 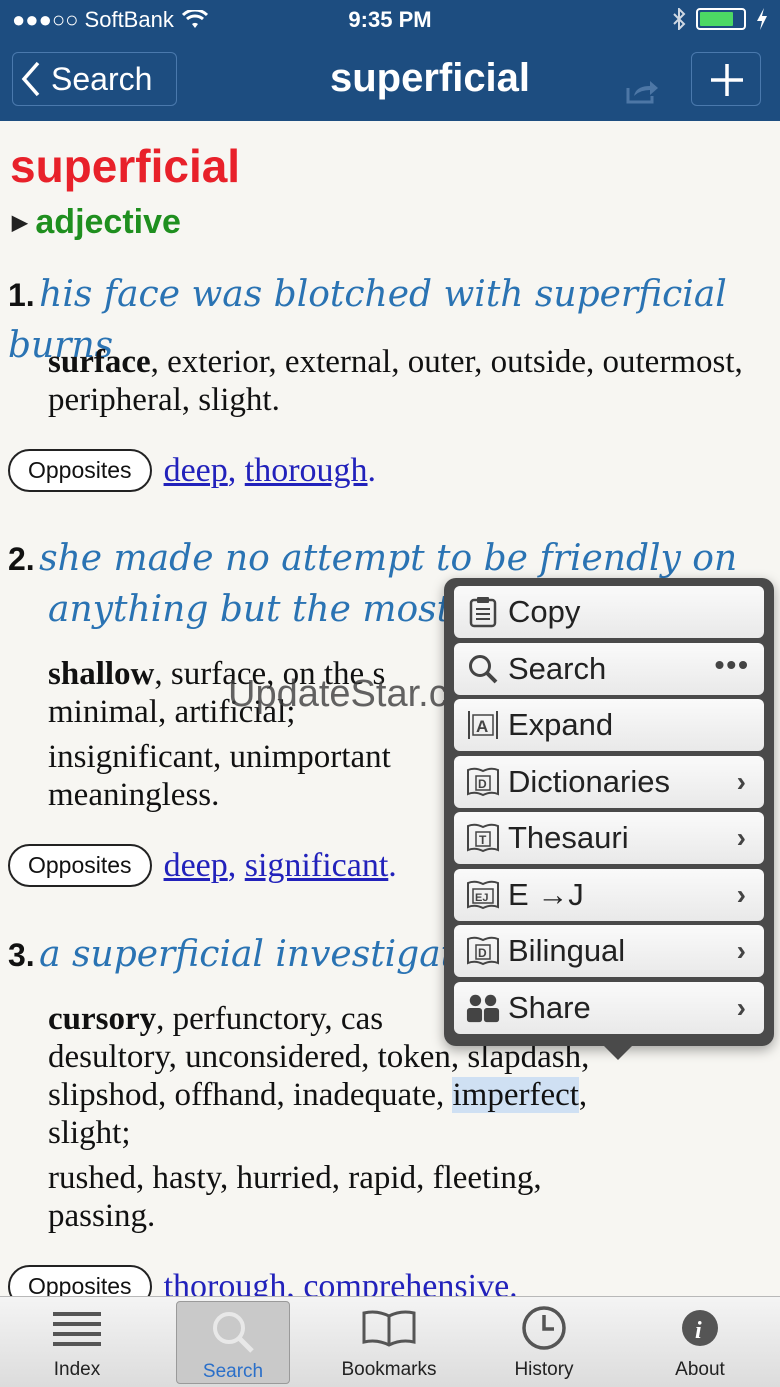 I want to click on tab-history: History, so click(x=544, y=1342).